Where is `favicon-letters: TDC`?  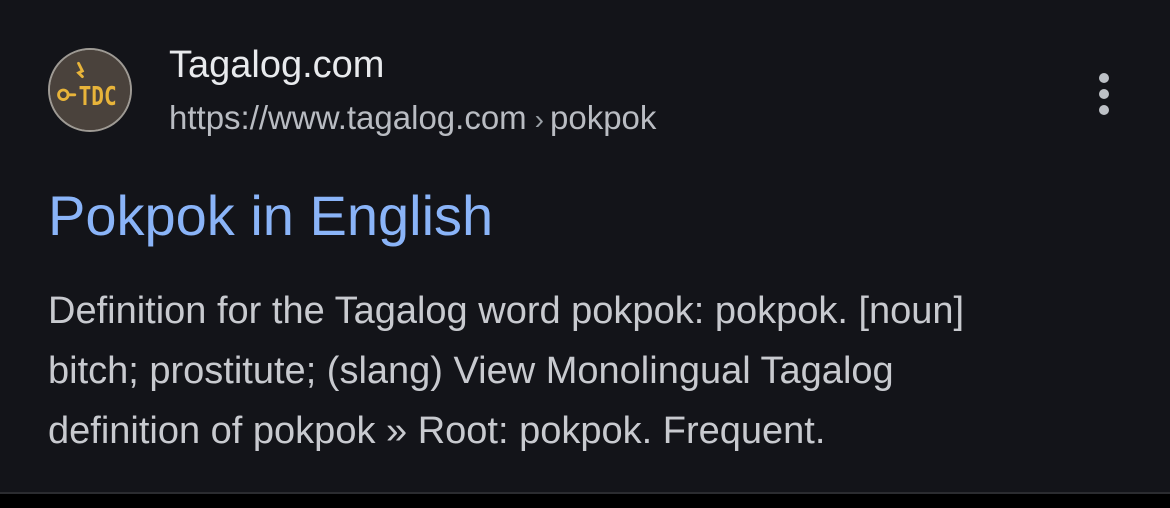 favicon-letters: TDC is located at coordinates (98, 96).